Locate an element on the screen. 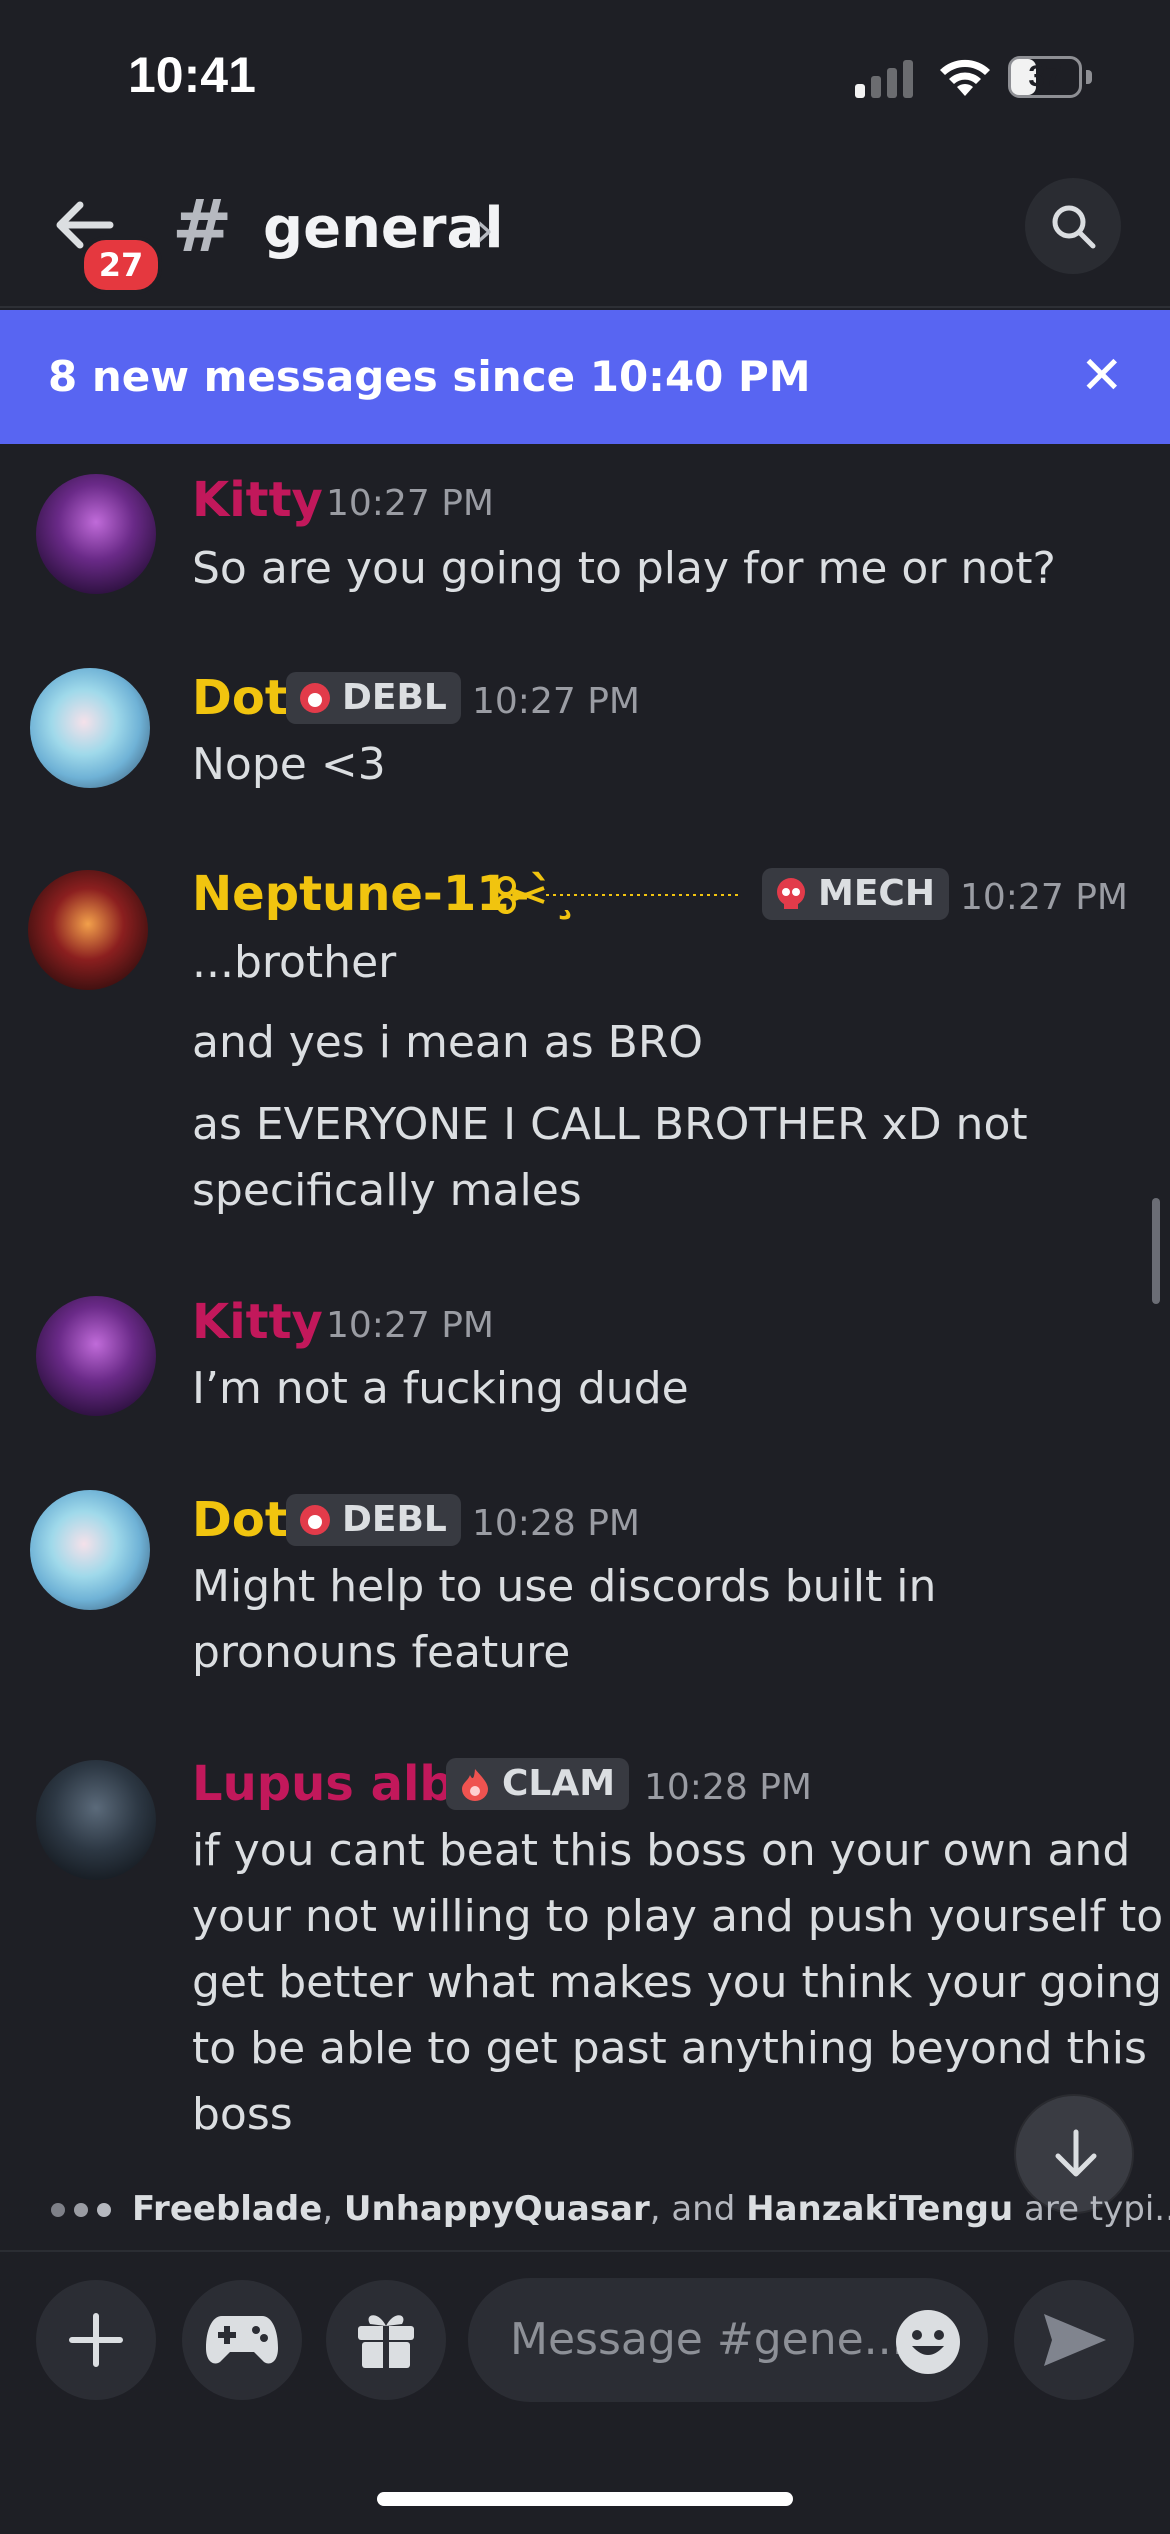  activities-button is located at coordinates (242, 2340).